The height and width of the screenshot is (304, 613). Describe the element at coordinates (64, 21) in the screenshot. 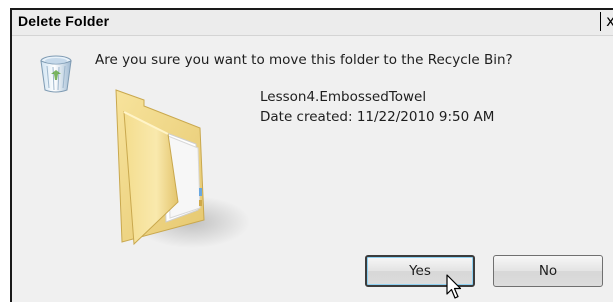

I see `dialog-title: Delete Folder` at that location.